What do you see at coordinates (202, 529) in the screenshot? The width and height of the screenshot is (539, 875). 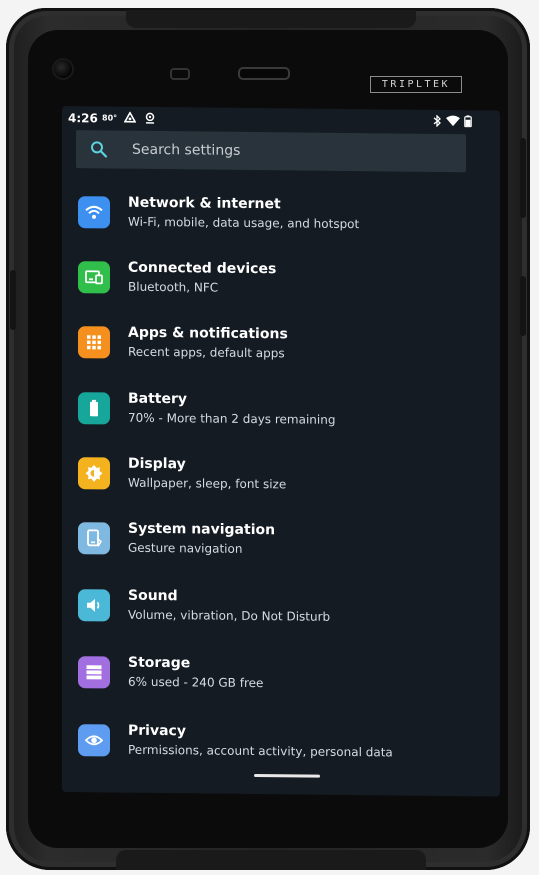 I see `settings-item-title: System navigation` at bounding box center [202, 529].